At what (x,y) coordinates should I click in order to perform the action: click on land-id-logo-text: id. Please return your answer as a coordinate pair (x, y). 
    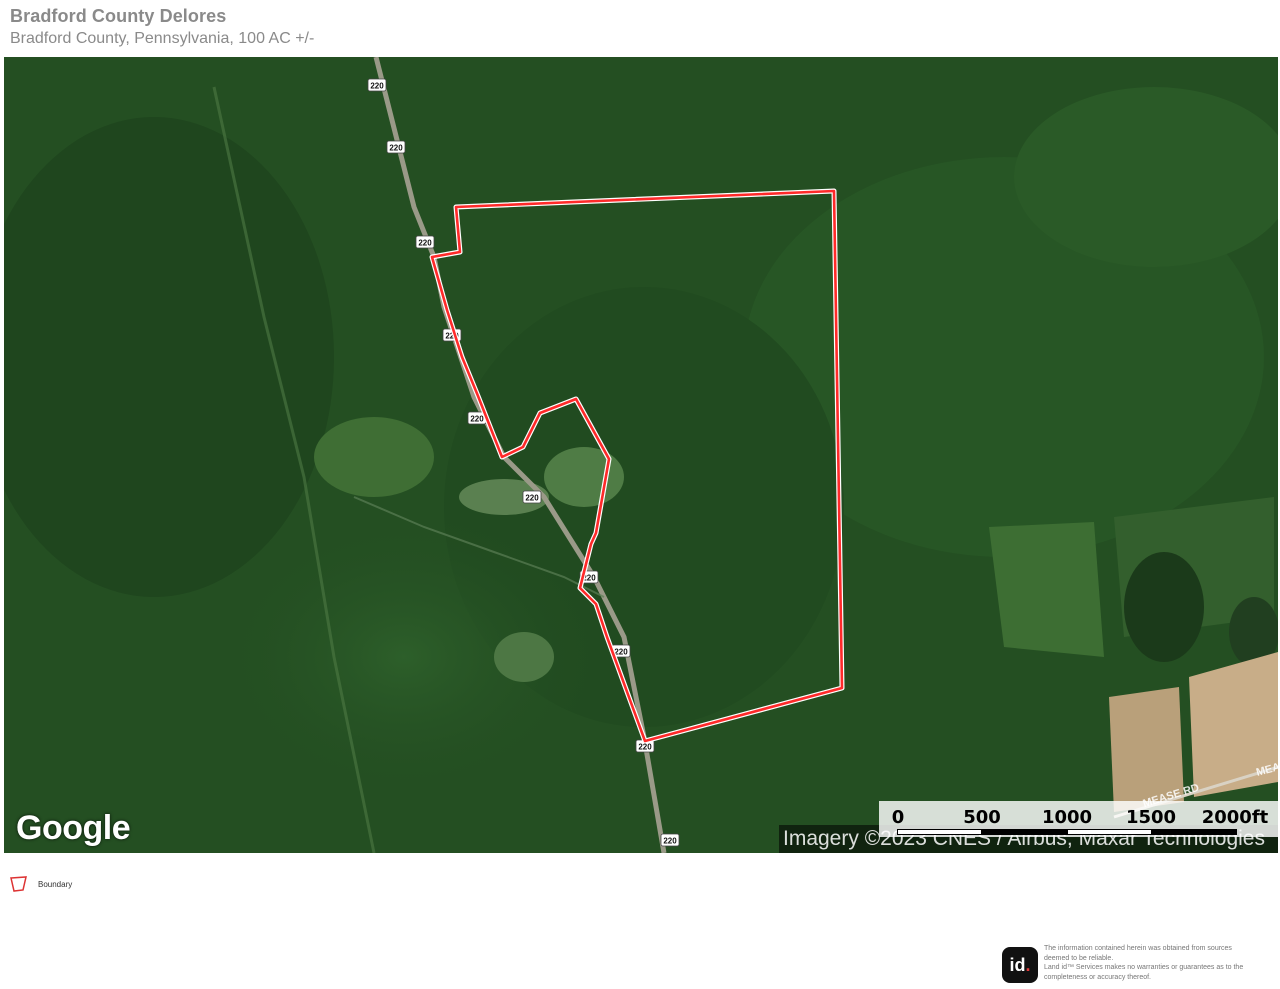
    Looking at the image, I should click on (1017, 964).